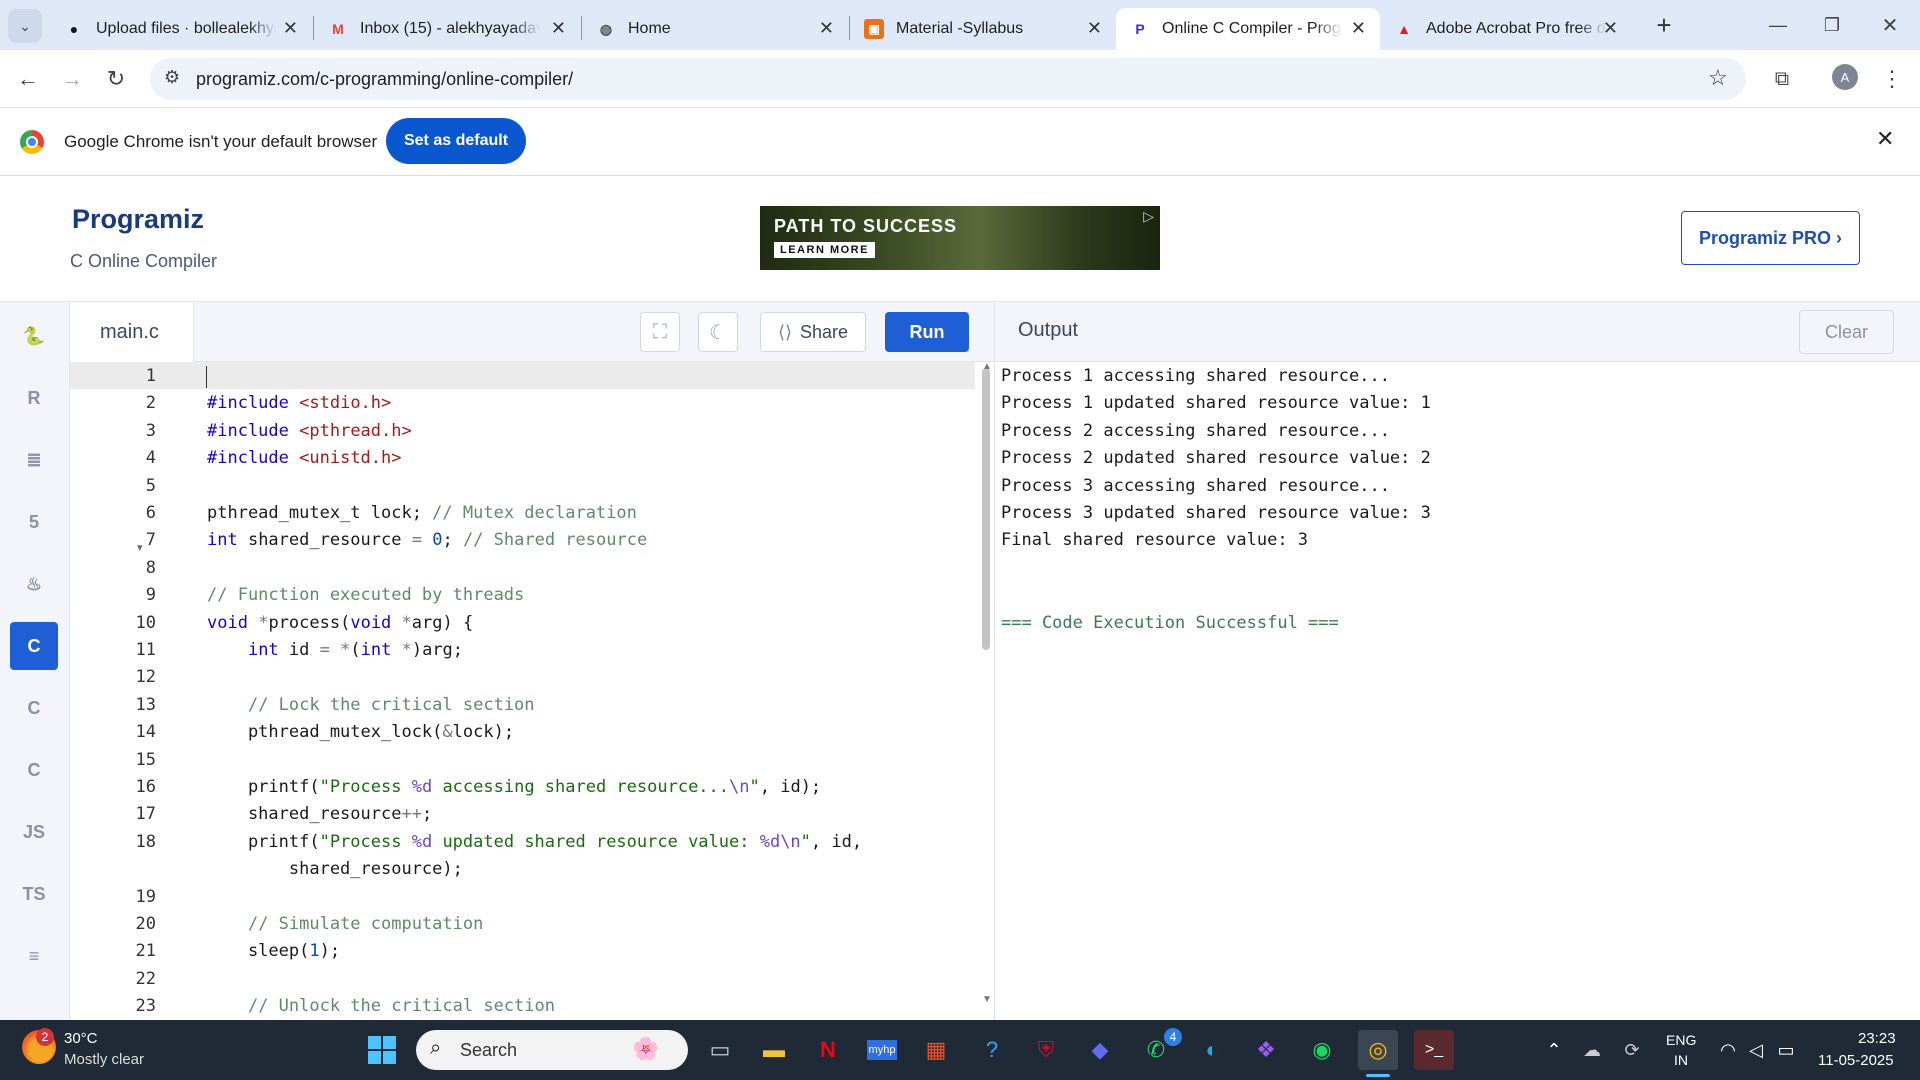  I want to click on microsoft-store-icon: ▦, so click(936, 1050).